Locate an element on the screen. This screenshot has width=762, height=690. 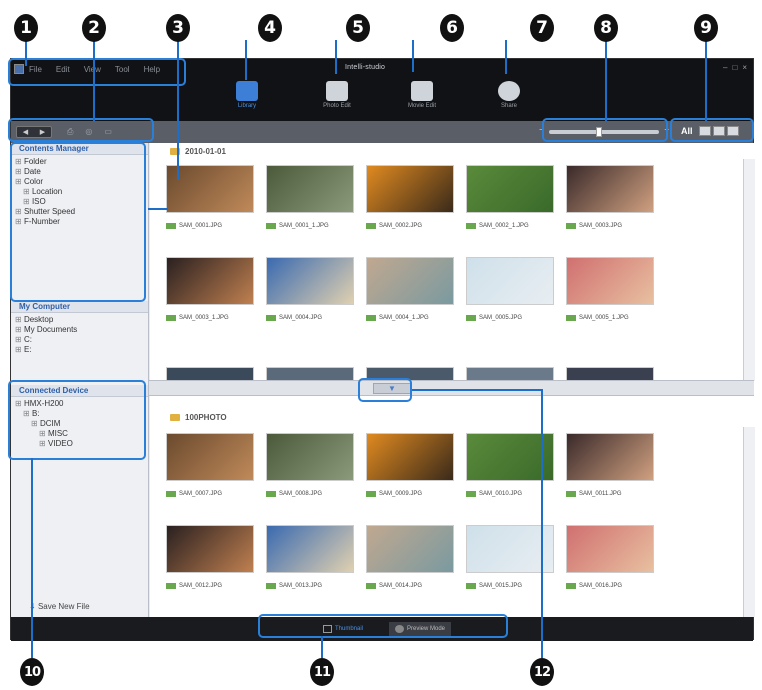
highlight-splitter is located at coordinates (385, 390).